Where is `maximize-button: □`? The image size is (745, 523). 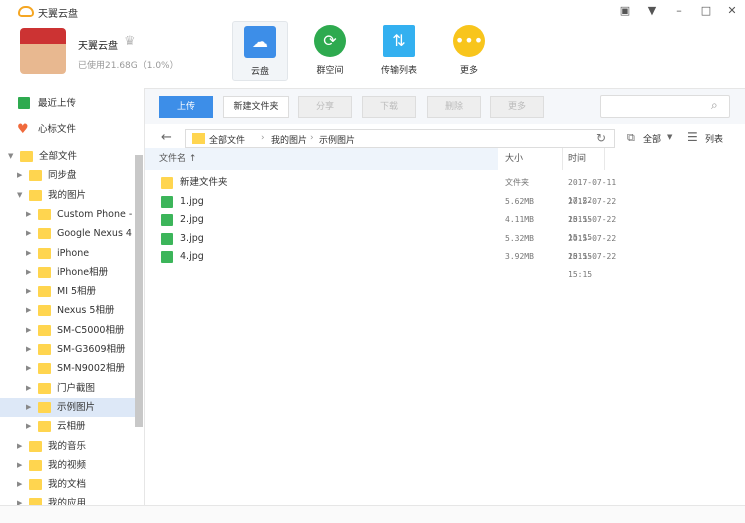 maximize-button: □ is located at coordinates (706, 11).